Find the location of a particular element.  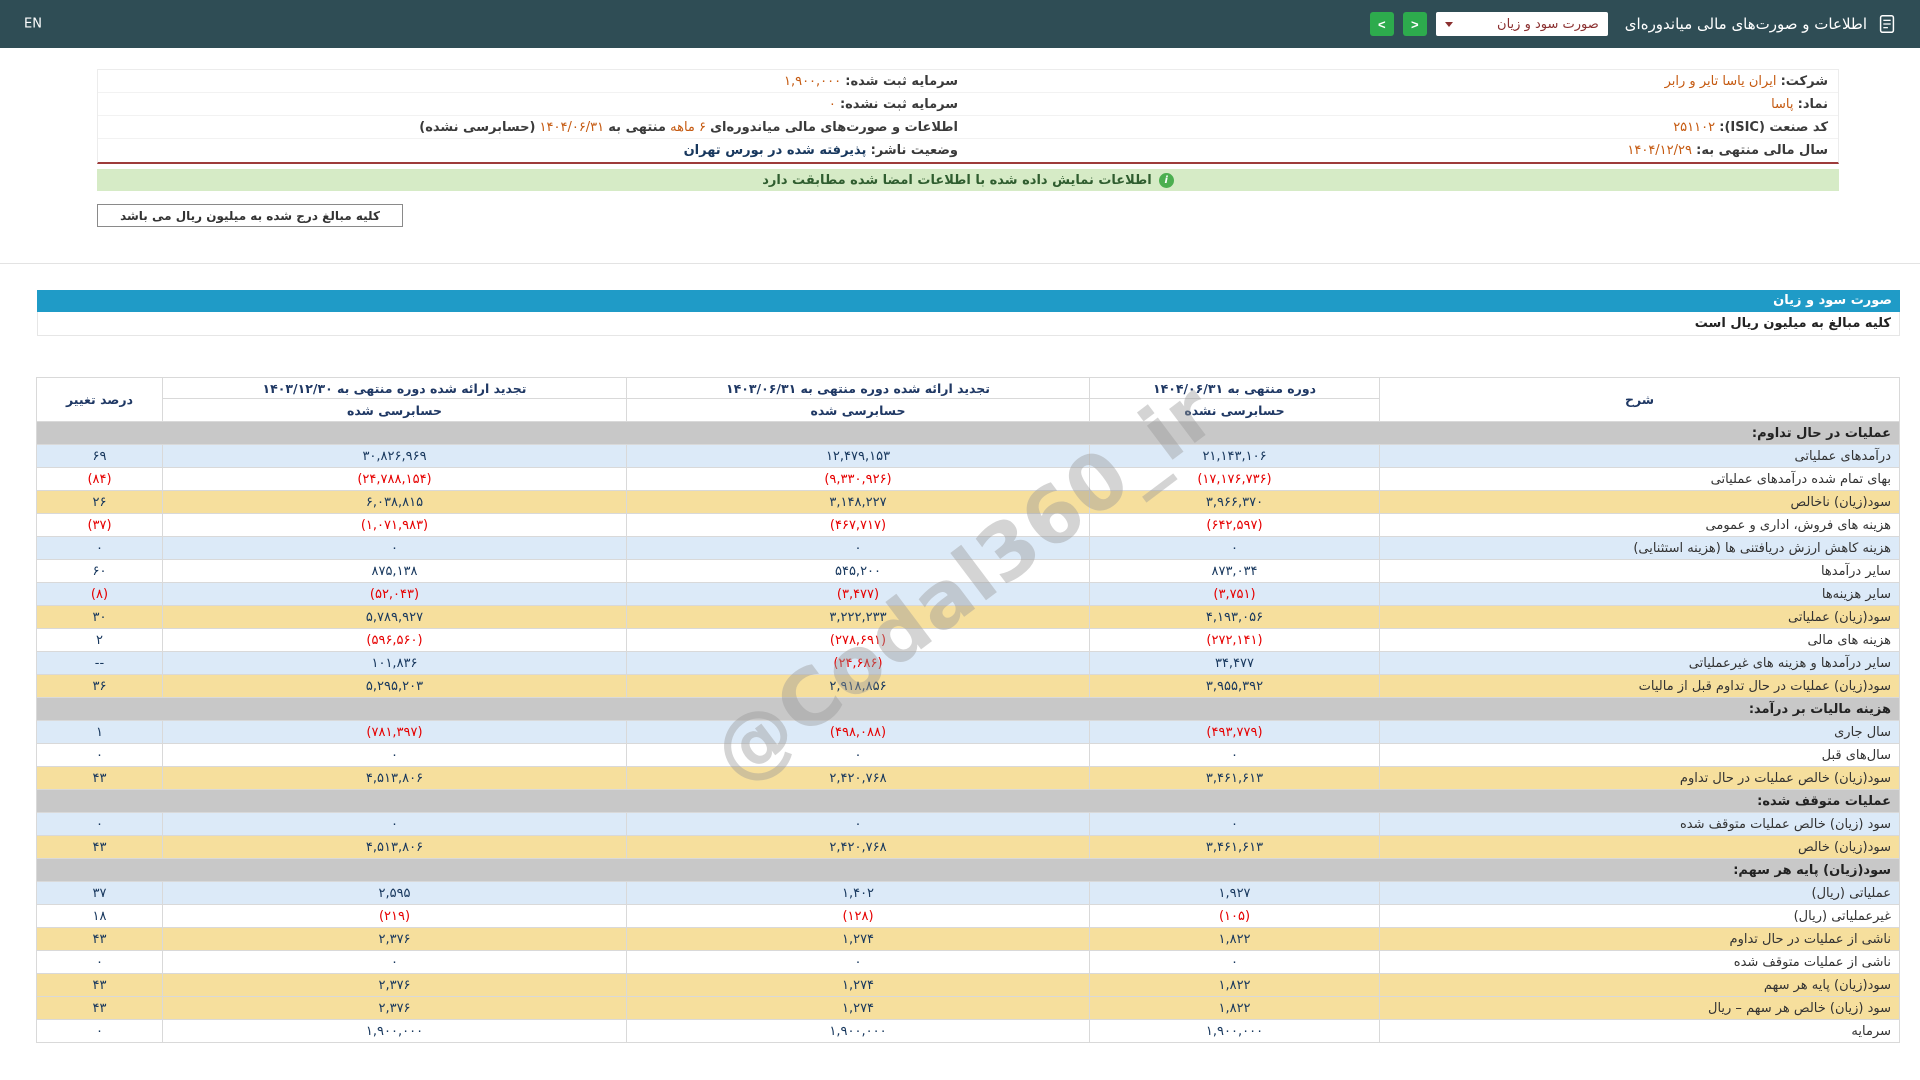

col-header-current-period: دوره منتهی به ۱۴۰۴/۰۶/۳۱ is located at coordinates (1234, 388).